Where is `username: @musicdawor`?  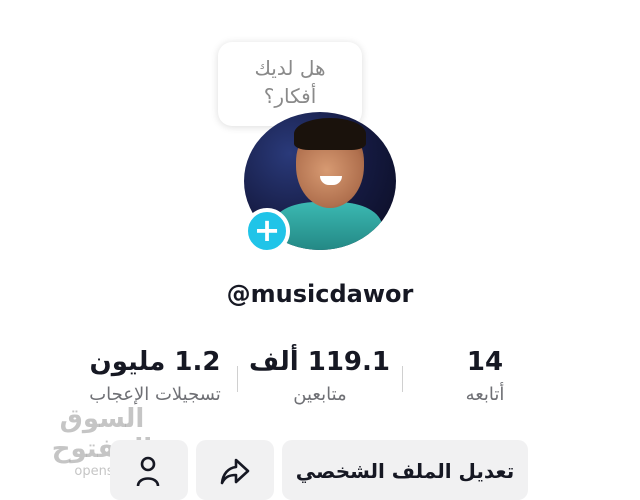
username: @musicdawor is located at coordinates (320, 294).